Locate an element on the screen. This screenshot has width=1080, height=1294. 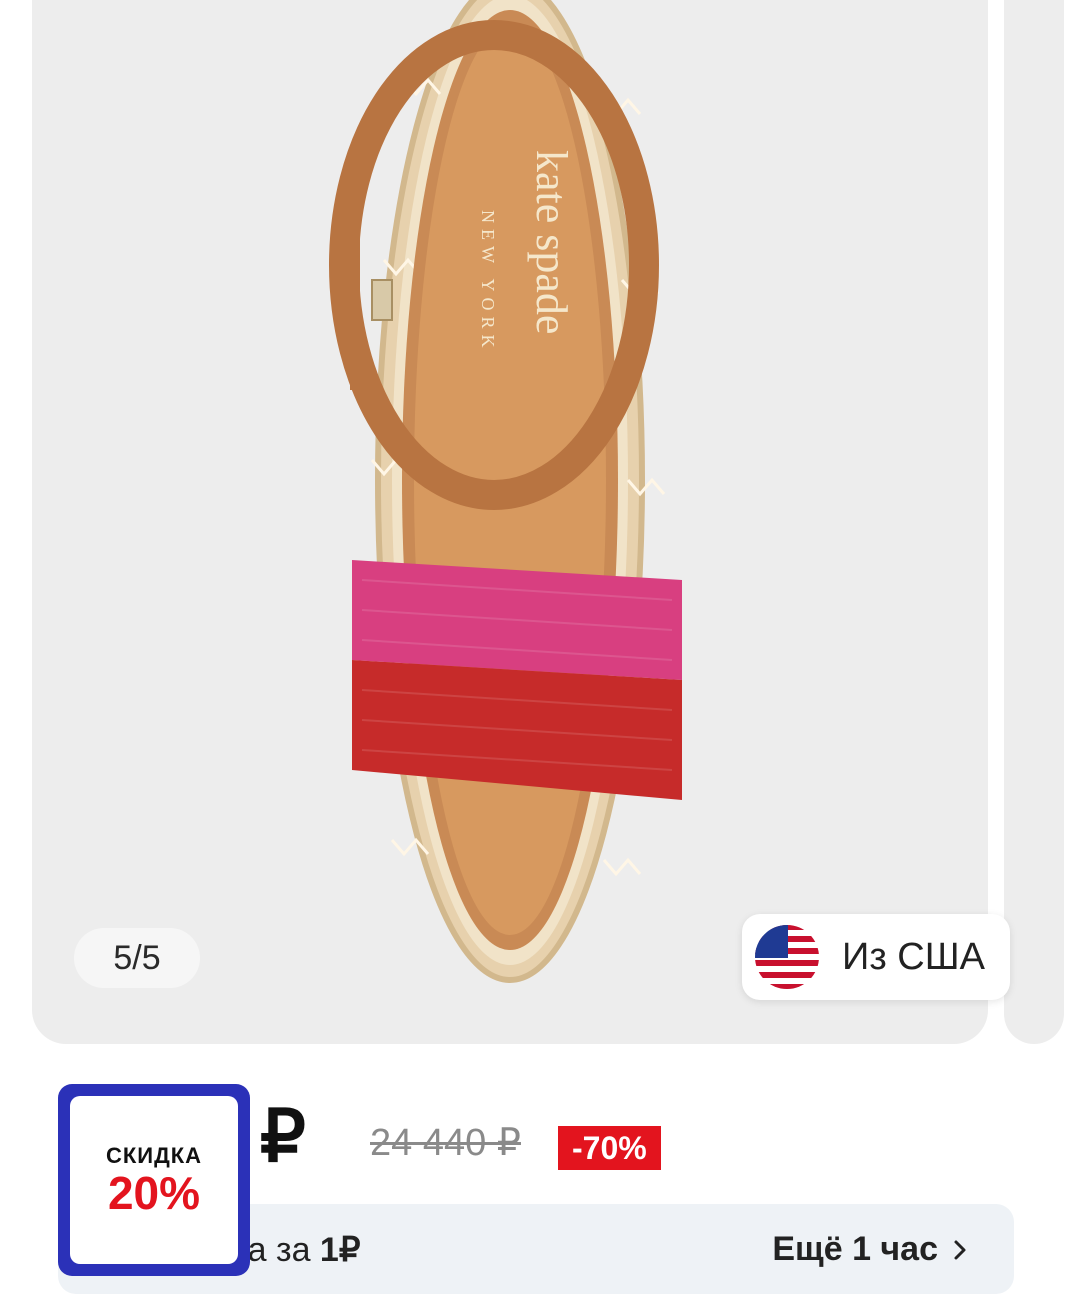
next-gallery-card is located at coordinates (1034, 522).